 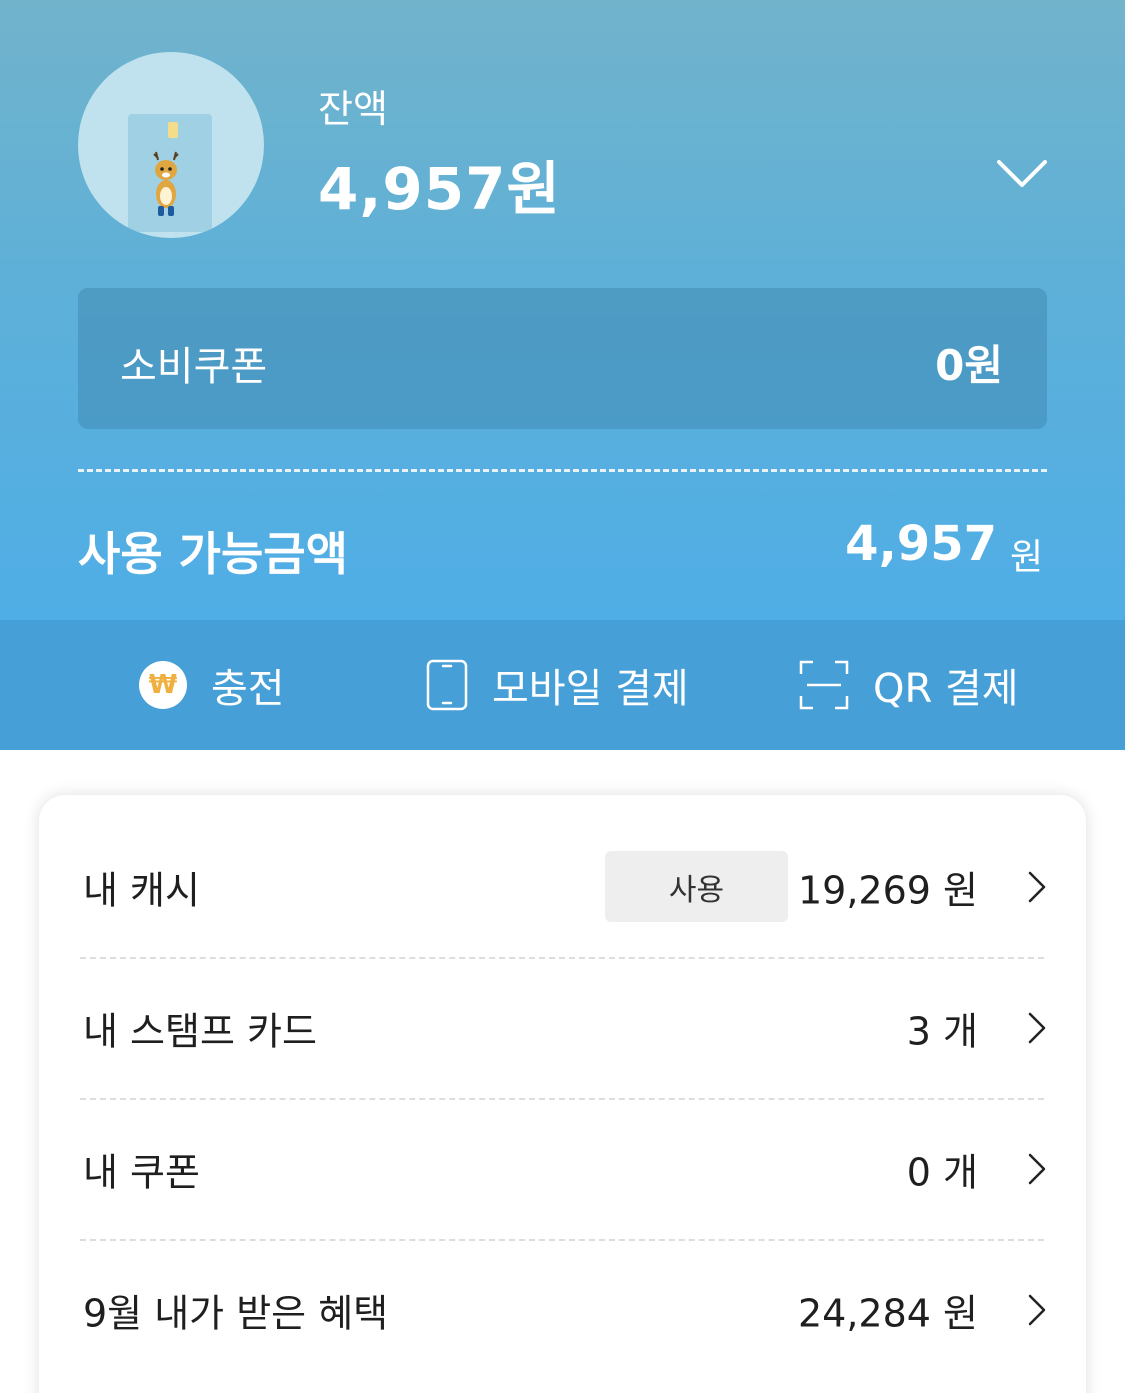 What do you see at coordinates (173, 130) in the screenshot?
I see `card-chip` at bounding box center [173, 130].